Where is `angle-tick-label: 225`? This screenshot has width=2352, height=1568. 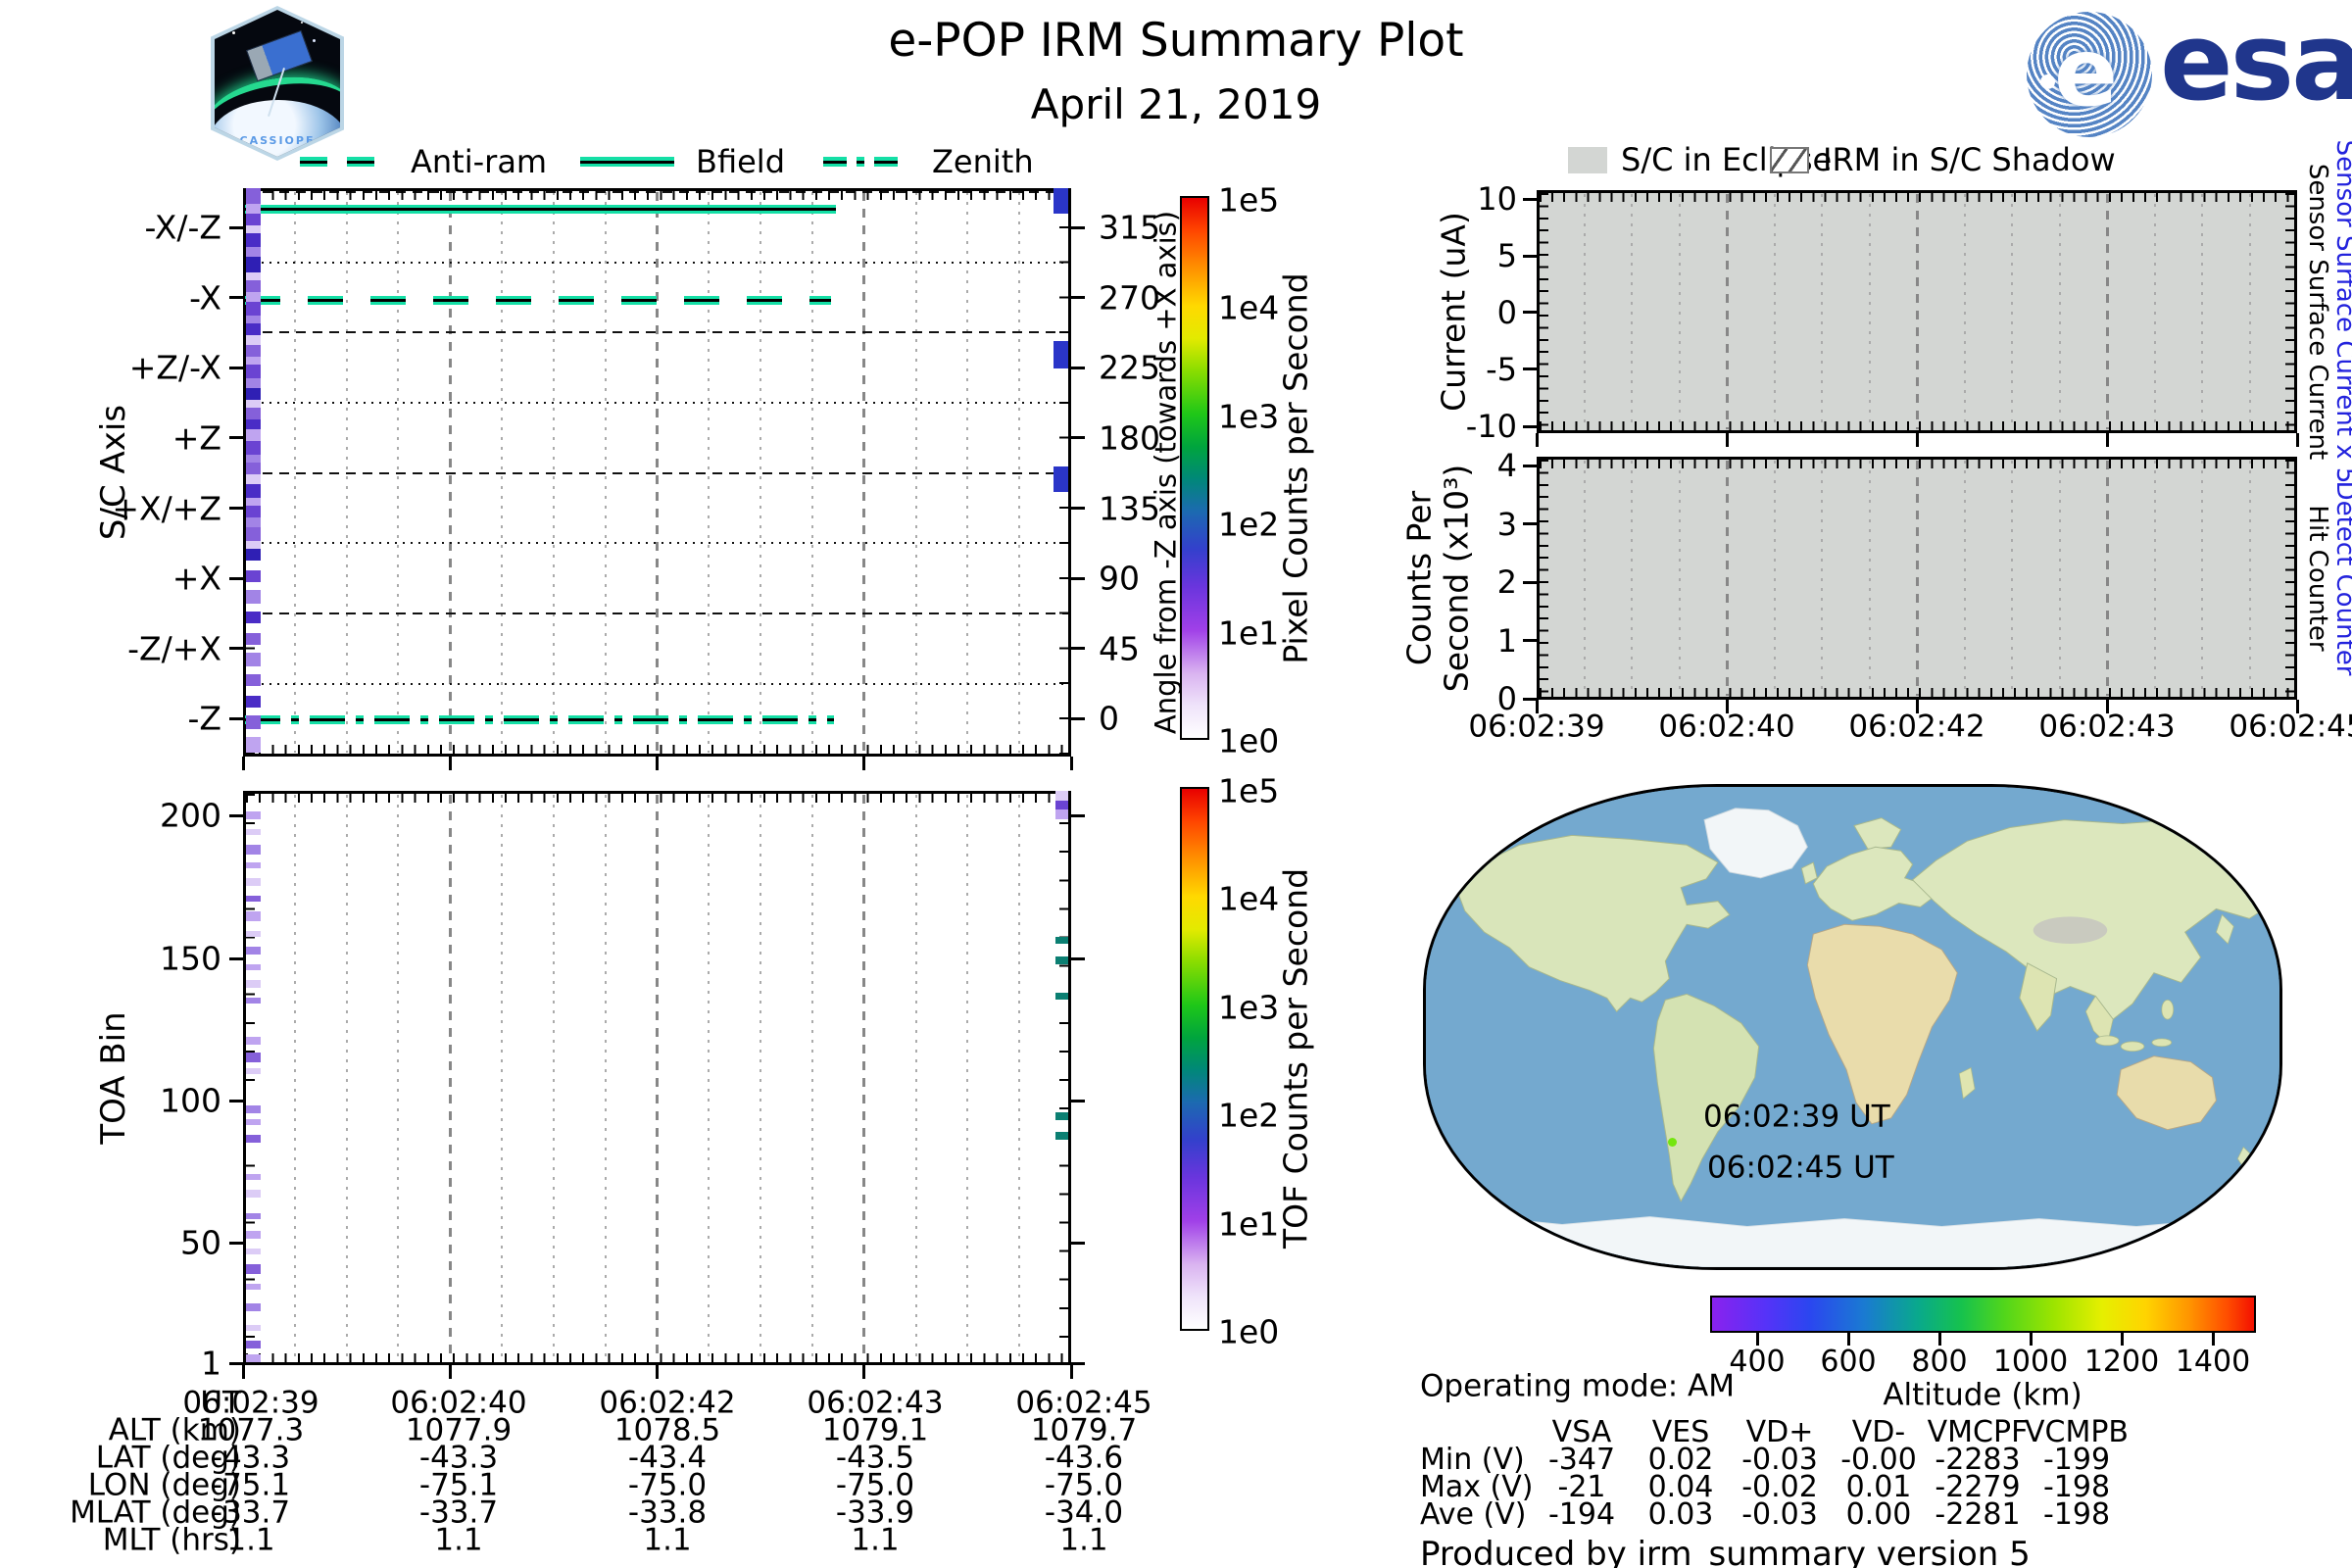 angle-tick-label: 225 is located at coordinates (1129, 367).